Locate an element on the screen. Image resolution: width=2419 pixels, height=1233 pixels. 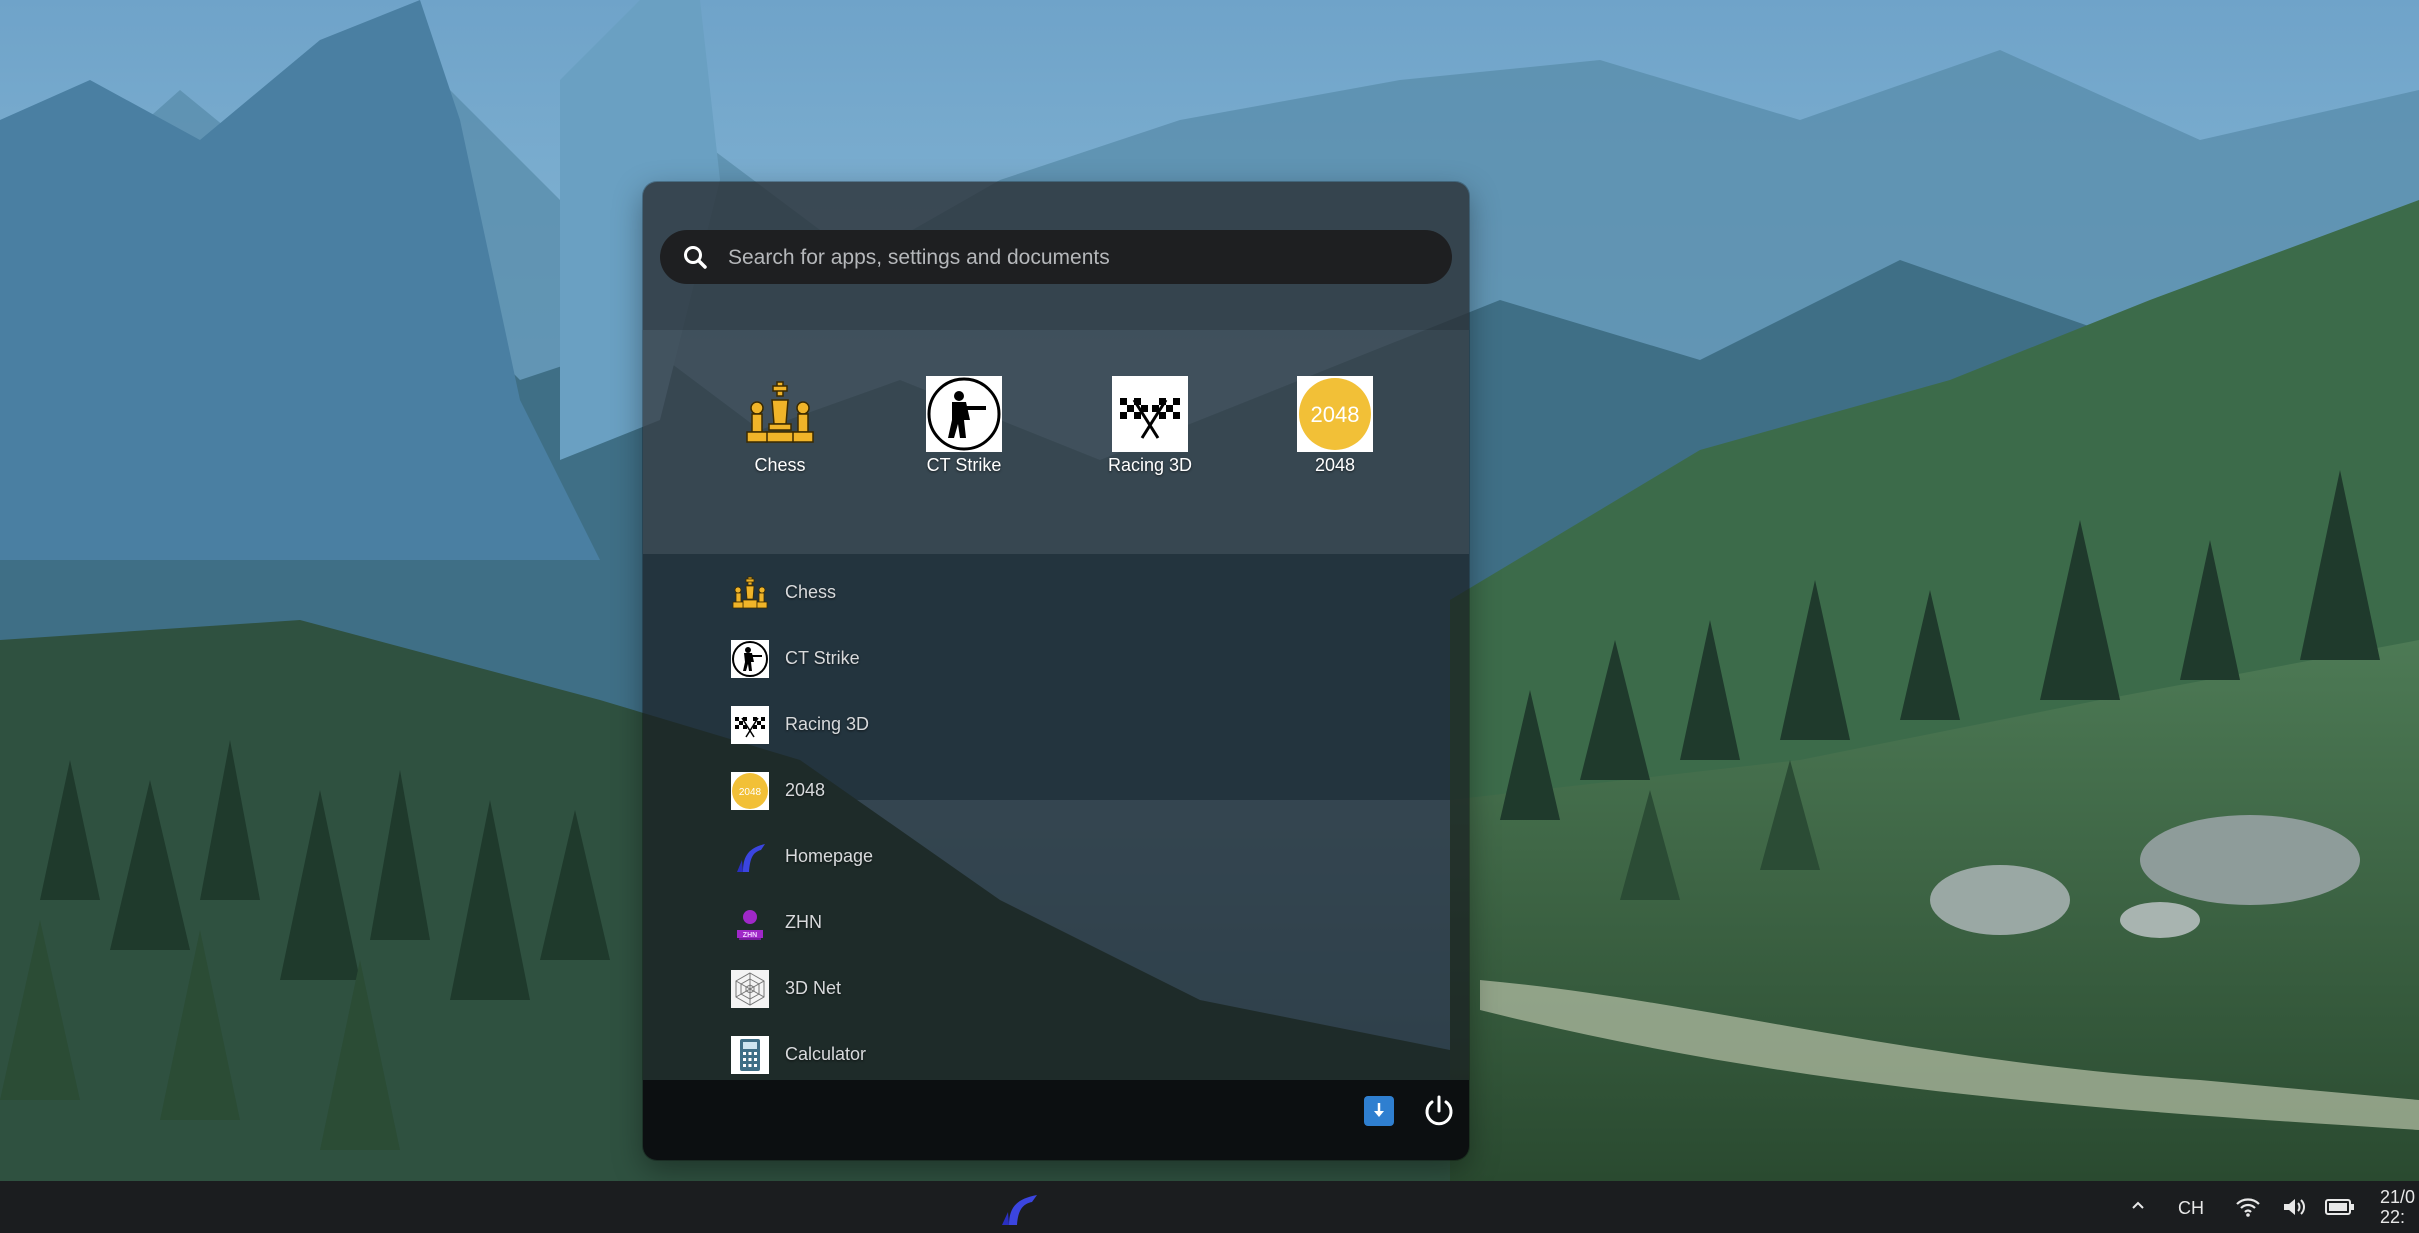
list-item-zhn: ZHN ZHN is located at coordinates (1071, 923).